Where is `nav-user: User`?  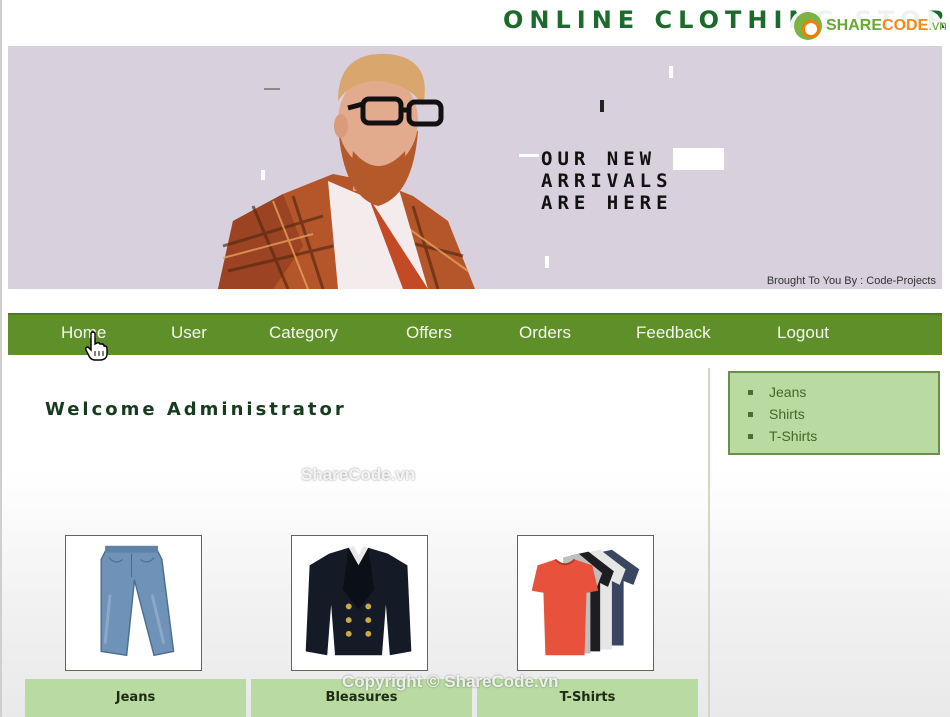 nav-user: User is located at coordinates (189, 333).